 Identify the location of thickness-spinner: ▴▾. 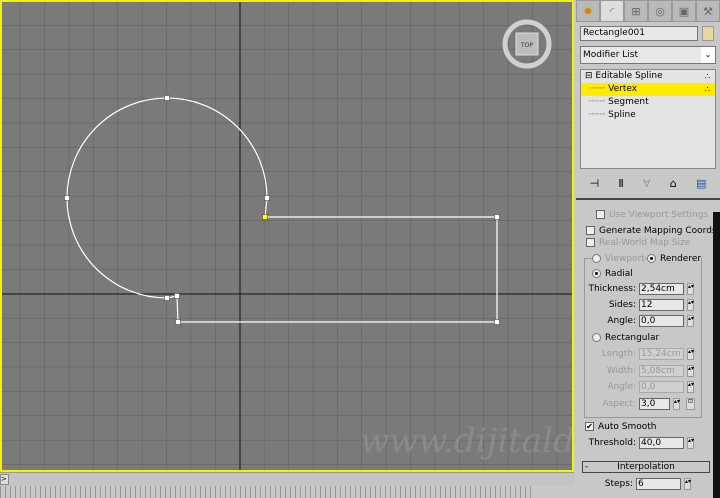
(690, 289).